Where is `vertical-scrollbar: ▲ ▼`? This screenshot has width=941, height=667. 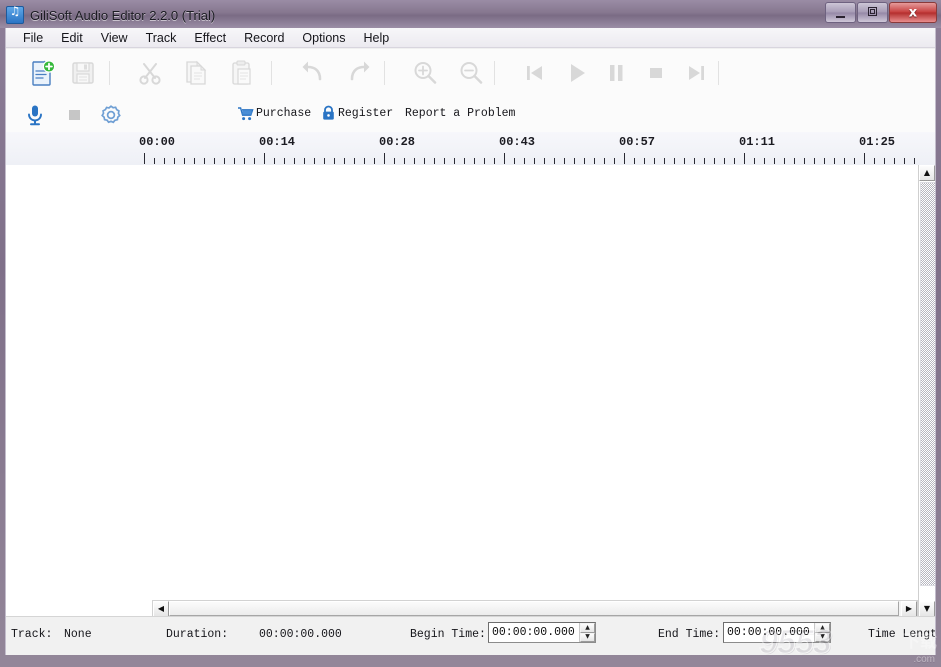
vertical-scrollbar: ▲ ▼ is located at coordinates (926, 391).